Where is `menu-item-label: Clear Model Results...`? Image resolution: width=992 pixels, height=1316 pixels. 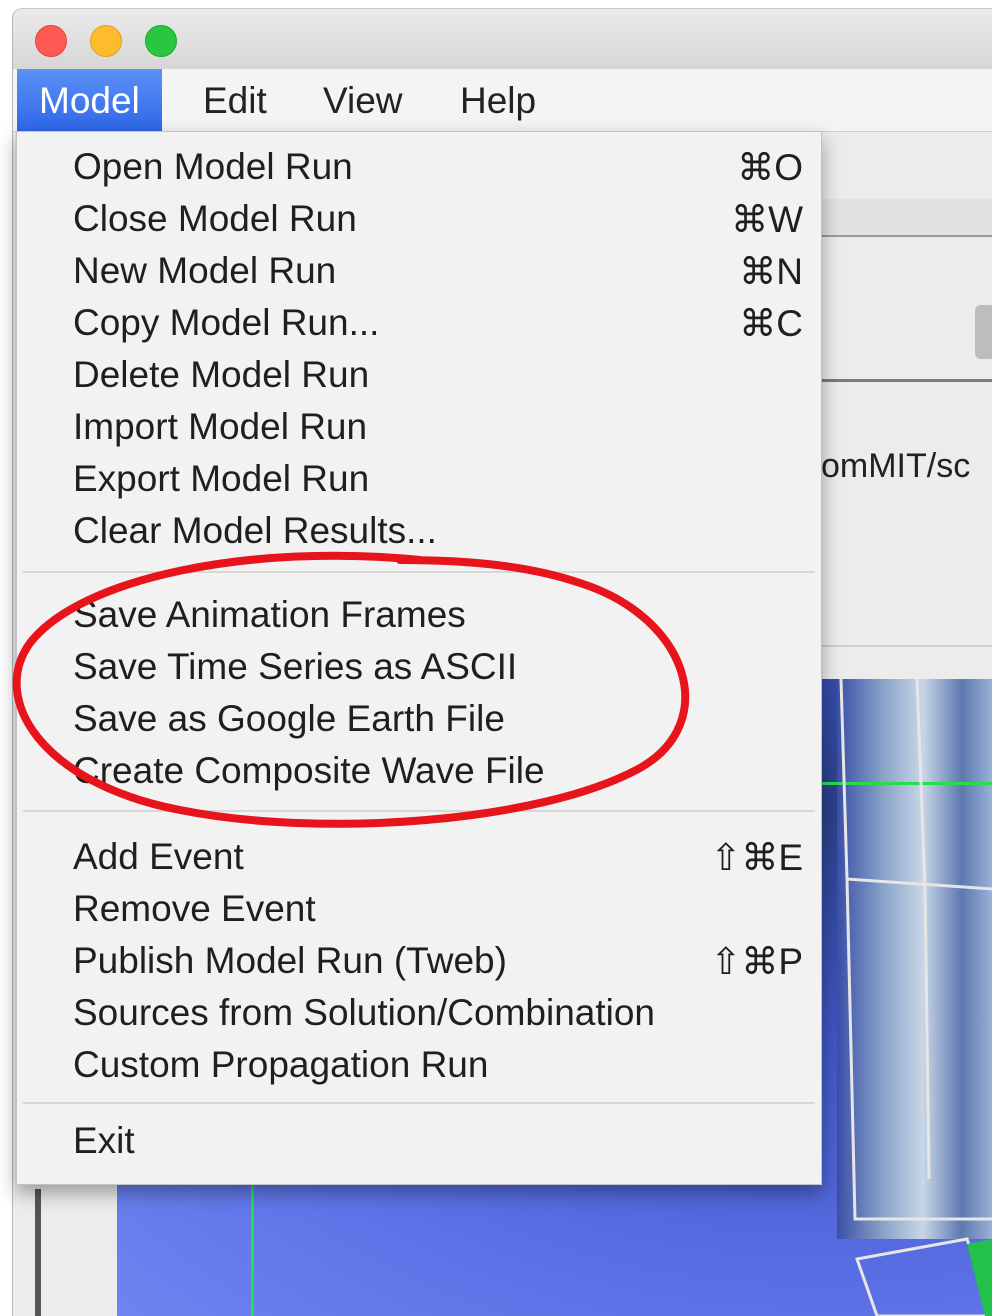
menu-item-label: Clear Model Results... is located at coordinates (255, 530).